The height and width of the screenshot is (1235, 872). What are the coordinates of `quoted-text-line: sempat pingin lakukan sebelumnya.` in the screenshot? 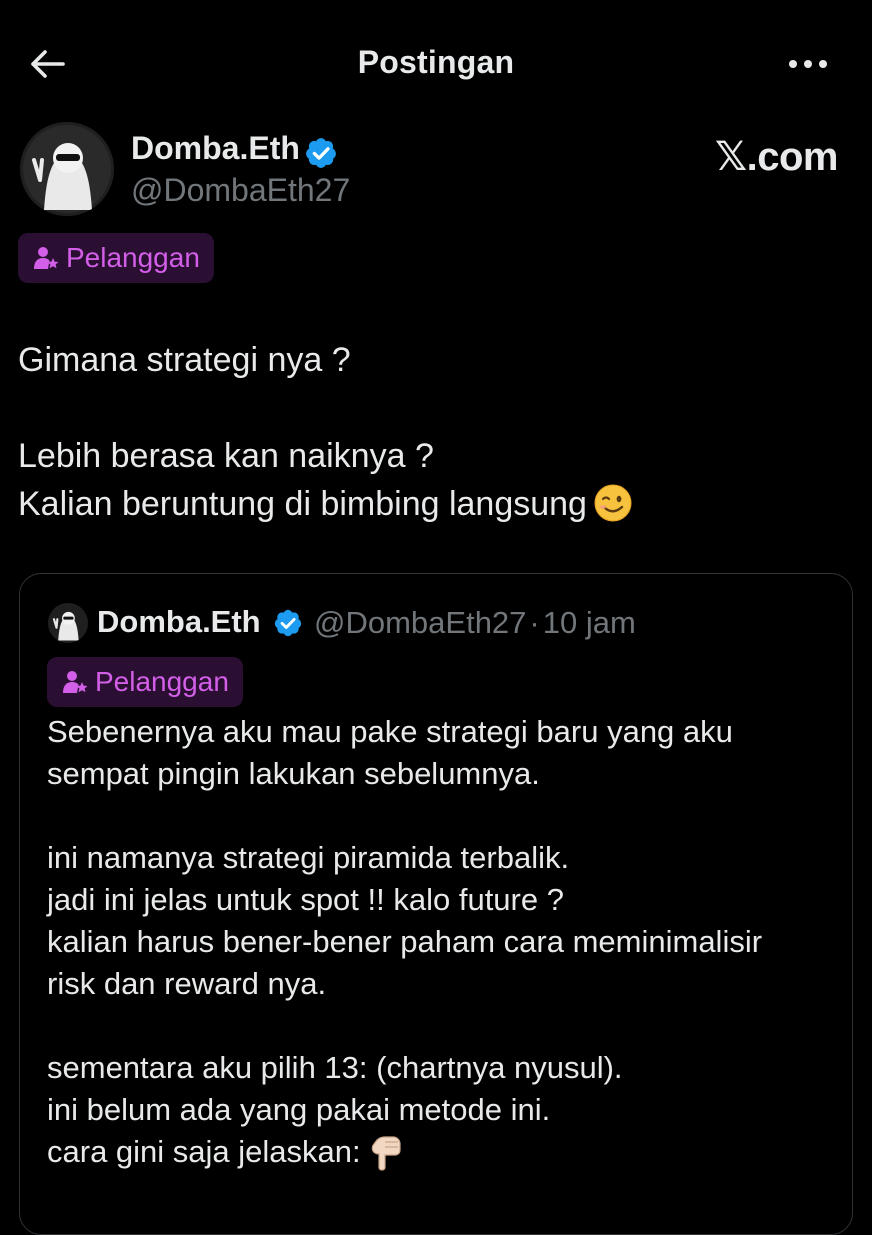 It's located at (293, 773).